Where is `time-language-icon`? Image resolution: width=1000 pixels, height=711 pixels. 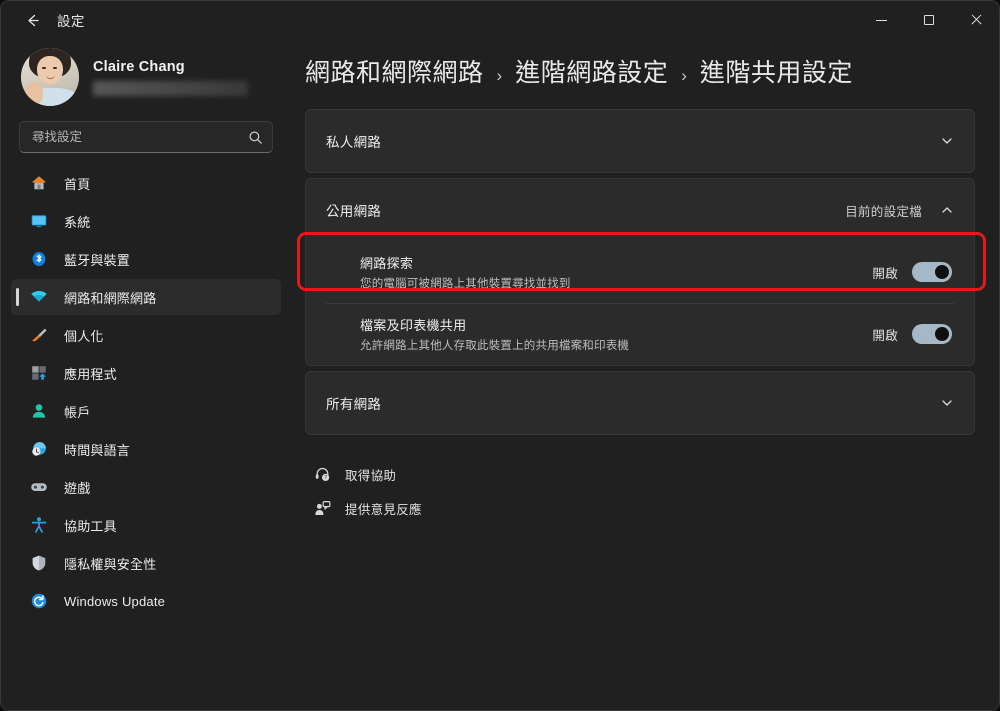
time-language-icon is located at coordinates (39, 449).